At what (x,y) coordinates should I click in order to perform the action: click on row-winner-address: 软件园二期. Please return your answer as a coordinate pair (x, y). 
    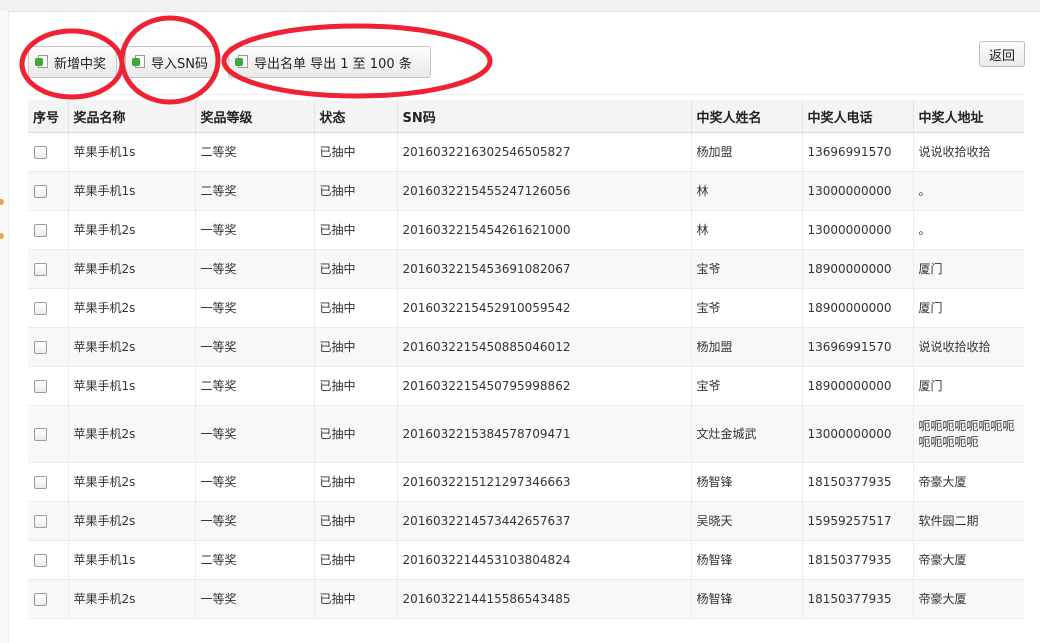
    Looking at the image, I should click on (968, 521).